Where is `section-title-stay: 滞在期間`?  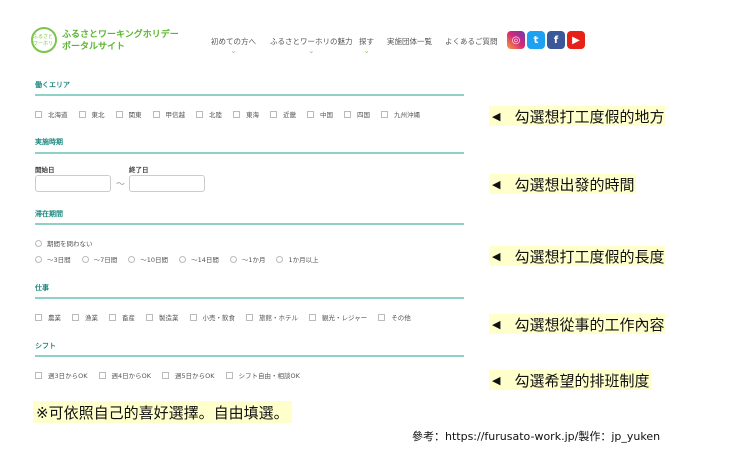 section-title-stay: 滞在期間 is located at coordinates (49, 214).